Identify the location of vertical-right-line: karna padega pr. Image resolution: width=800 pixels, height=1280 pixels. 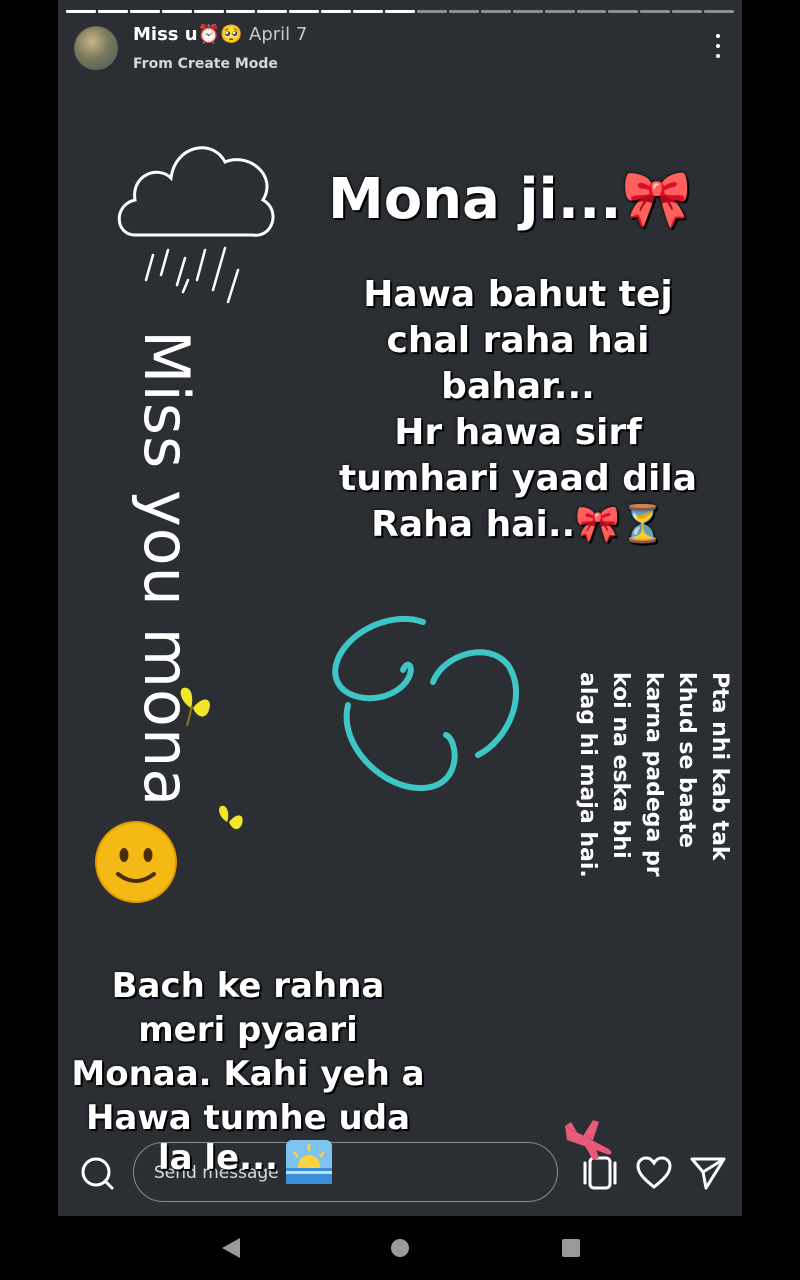
(653, 774).